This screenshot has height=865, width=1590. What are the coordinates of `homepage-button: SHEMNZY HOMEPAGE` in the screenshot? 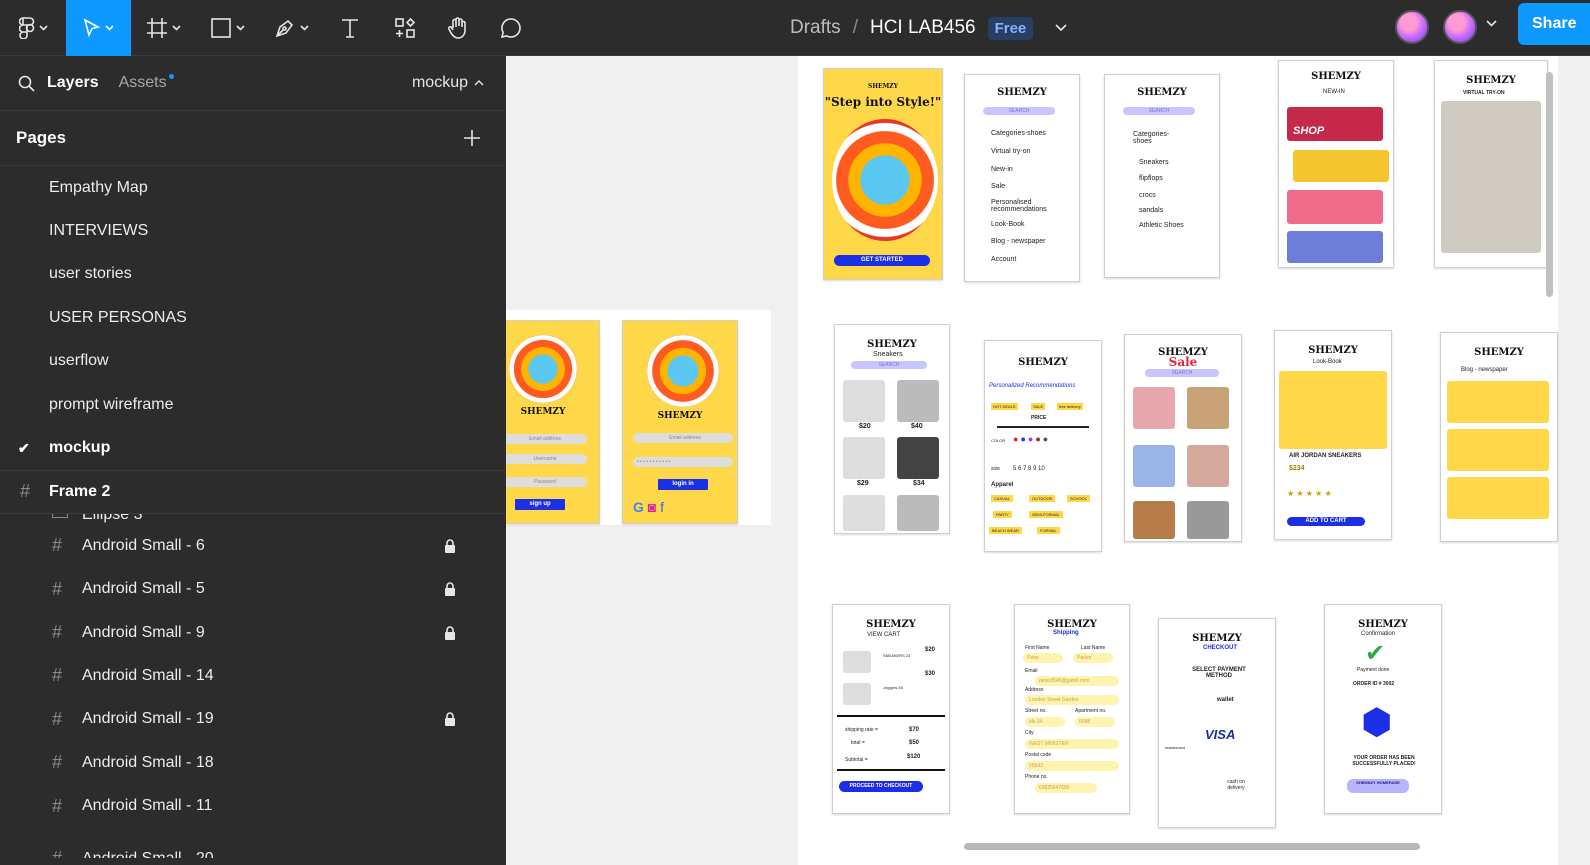 It's located at (1378, 786).